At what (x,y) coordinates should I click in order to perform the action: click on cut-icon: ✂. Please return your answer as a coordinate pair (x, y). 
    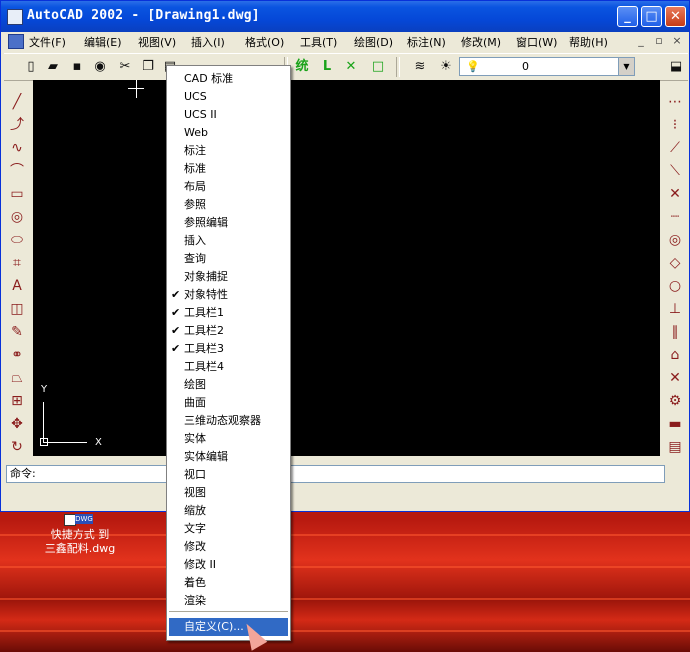
    Looking at the image, I should click on (125, 67).